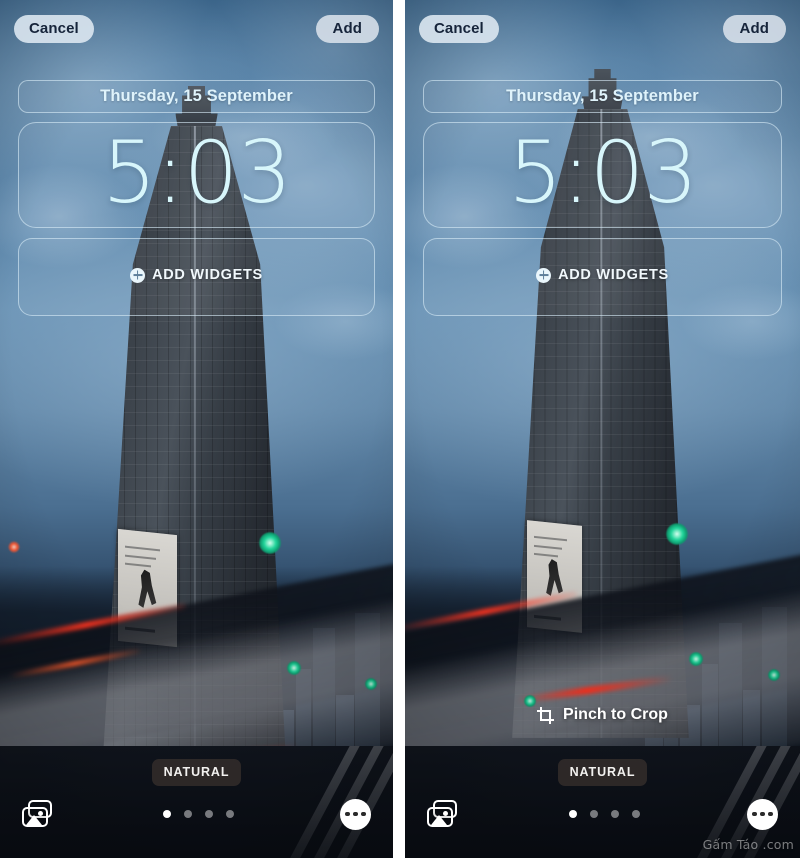 The width and height of the screenshot is (800, 858). What do you see at coordinates (615, 714) in the screenshot?
I see `pinch-to-crop-label: Pinch to Crop` at bounding box center [615, 714].